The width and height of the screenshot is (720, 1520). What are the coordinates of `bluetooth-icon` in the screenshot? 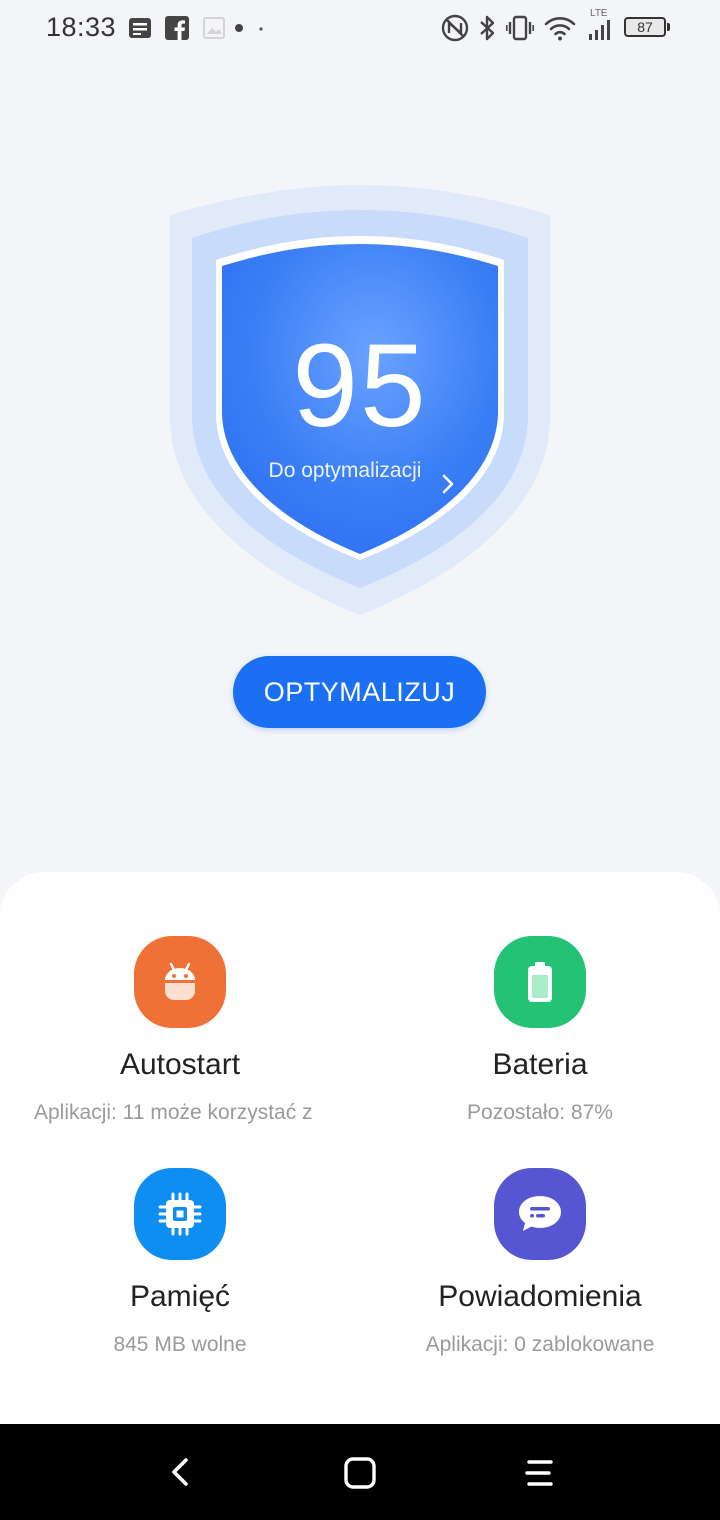 It's located at (487, 28).